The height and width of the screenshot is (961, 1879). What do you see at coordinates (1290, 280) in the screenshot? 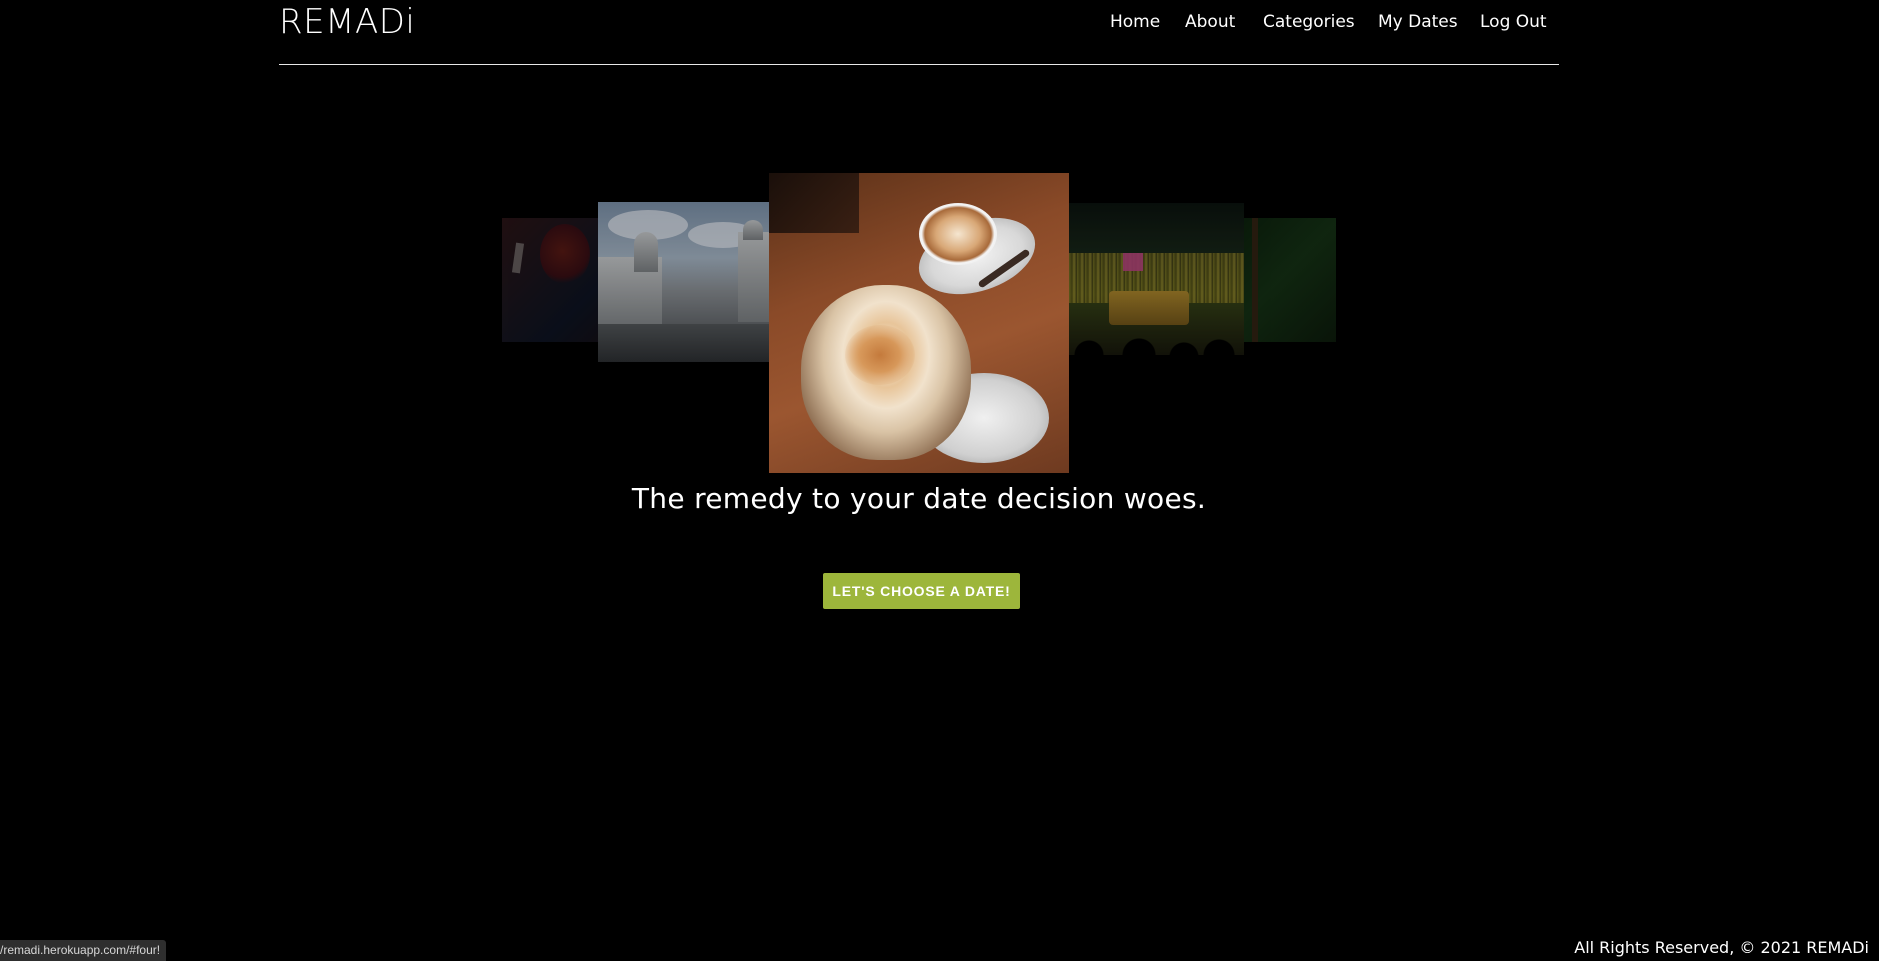
I see `carousel-slide-far-right` at bounding box center [1290, 280].